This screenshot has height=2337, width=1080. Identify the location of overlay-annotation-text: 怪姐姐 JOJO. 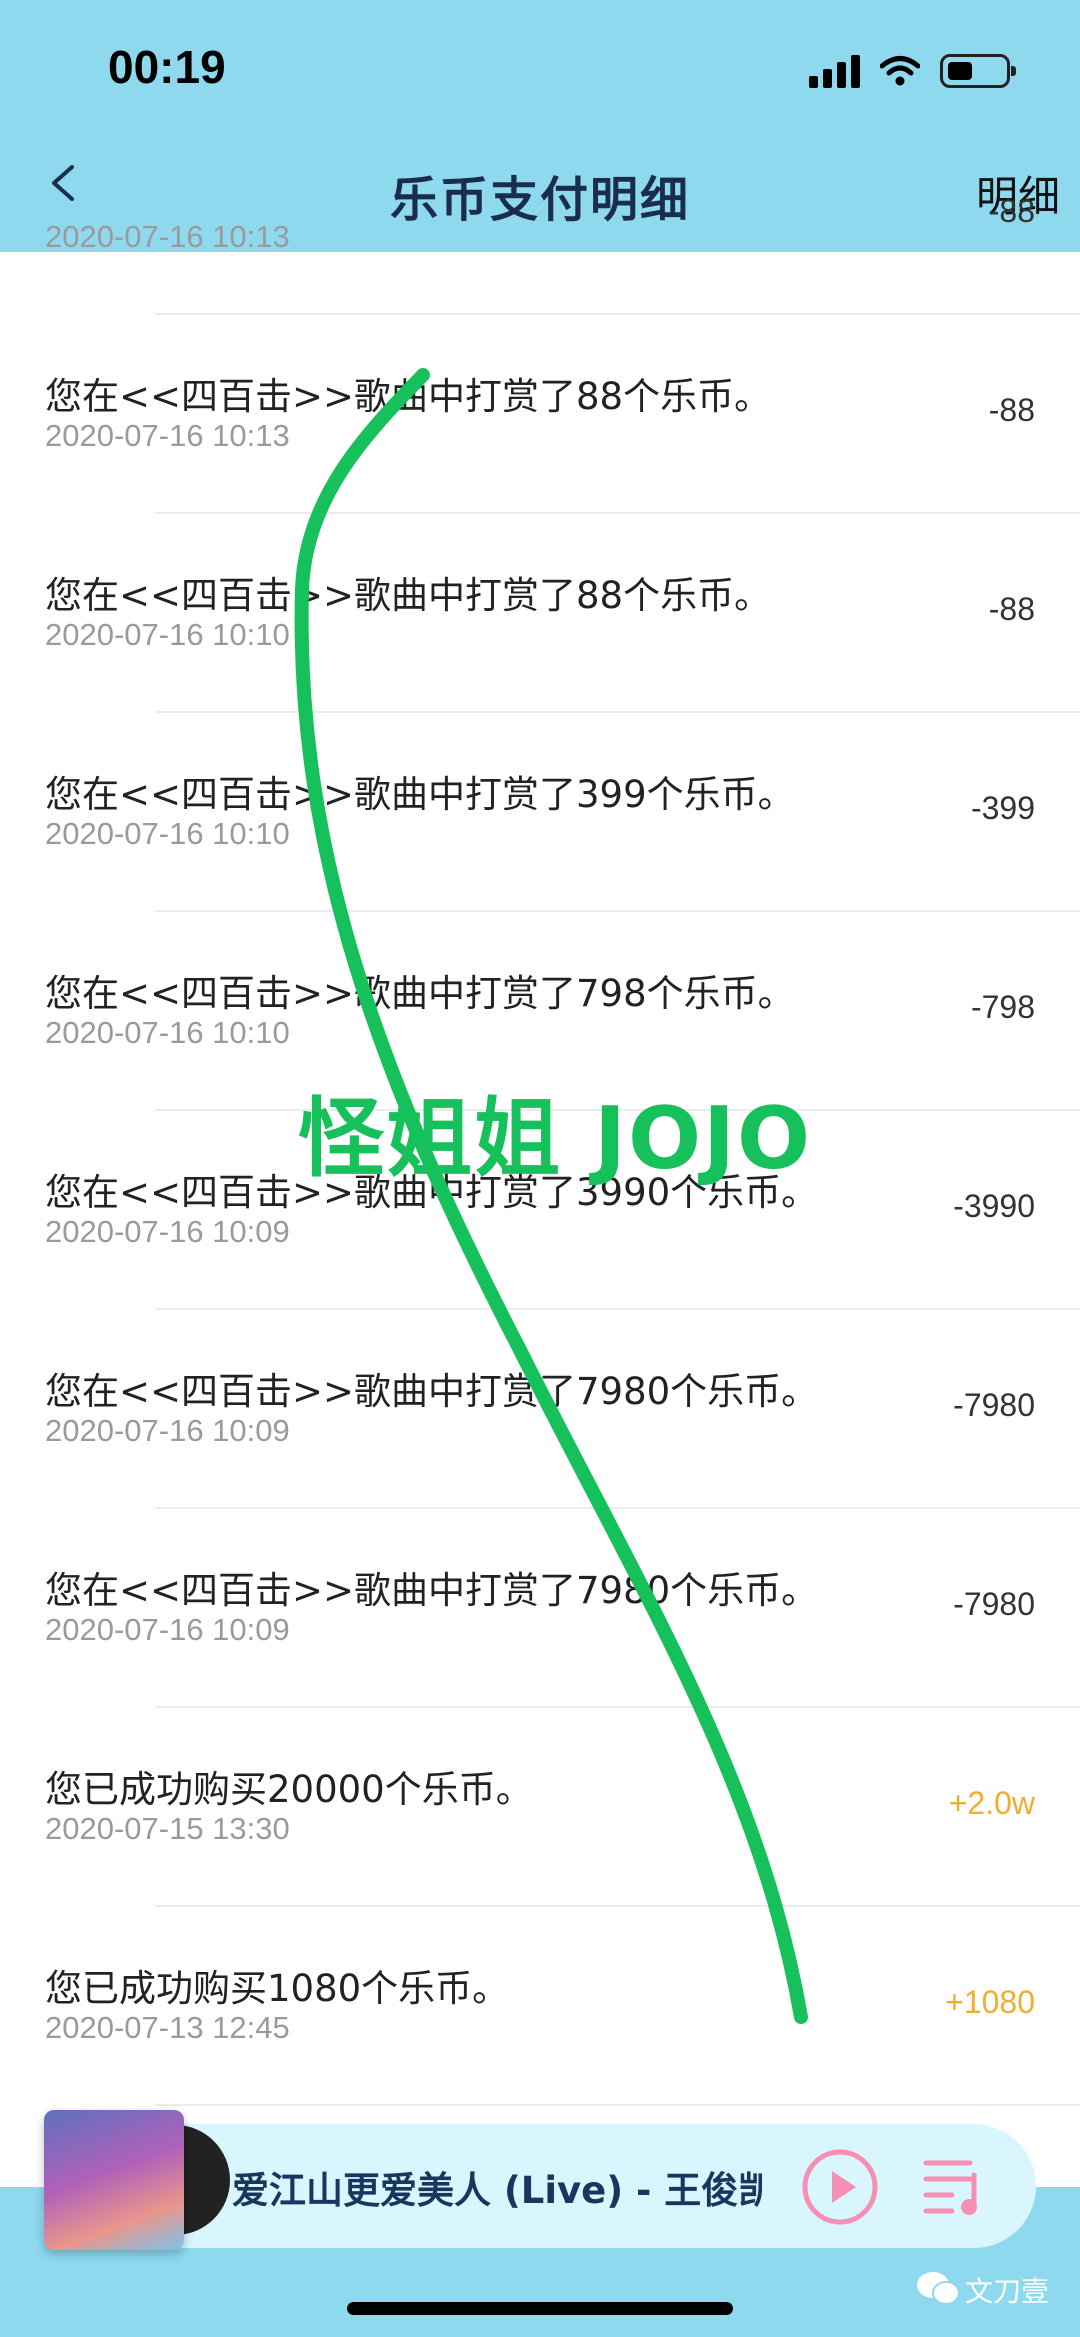
(555, 1139).